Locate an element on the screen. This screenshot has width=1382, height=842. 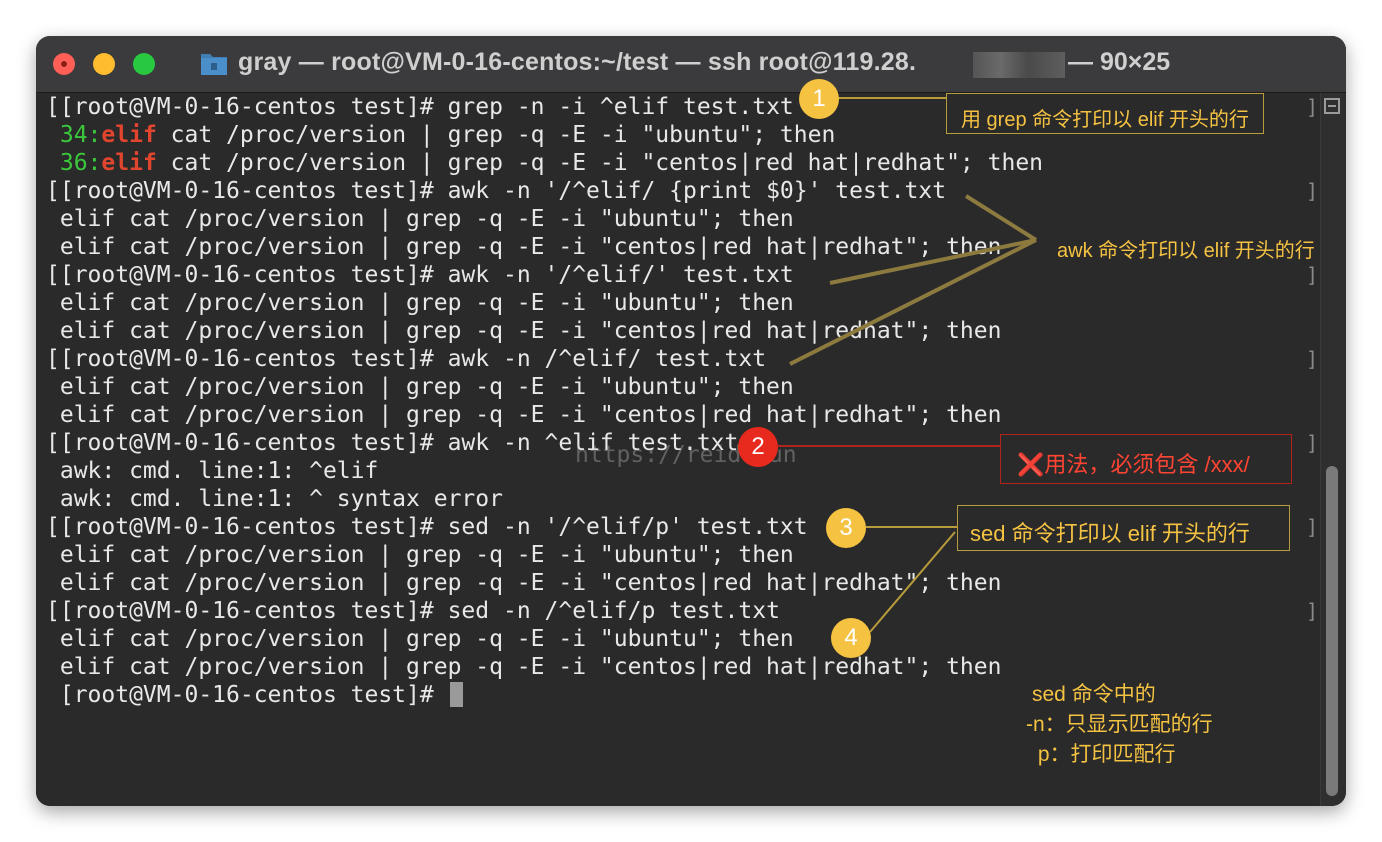
annotation-badge-2: 2 is located at coordinates (758, 447).